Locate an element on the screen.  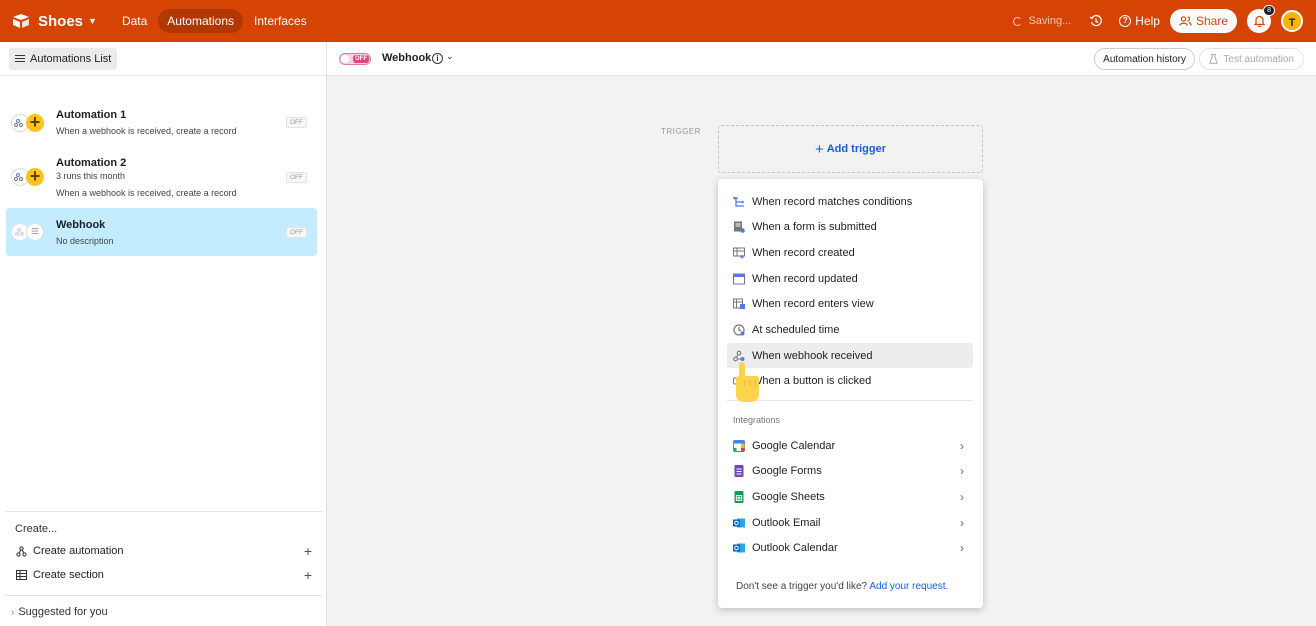
trigger-option-scheduled-time: At scheduled time is located at coordinates (850, 329).